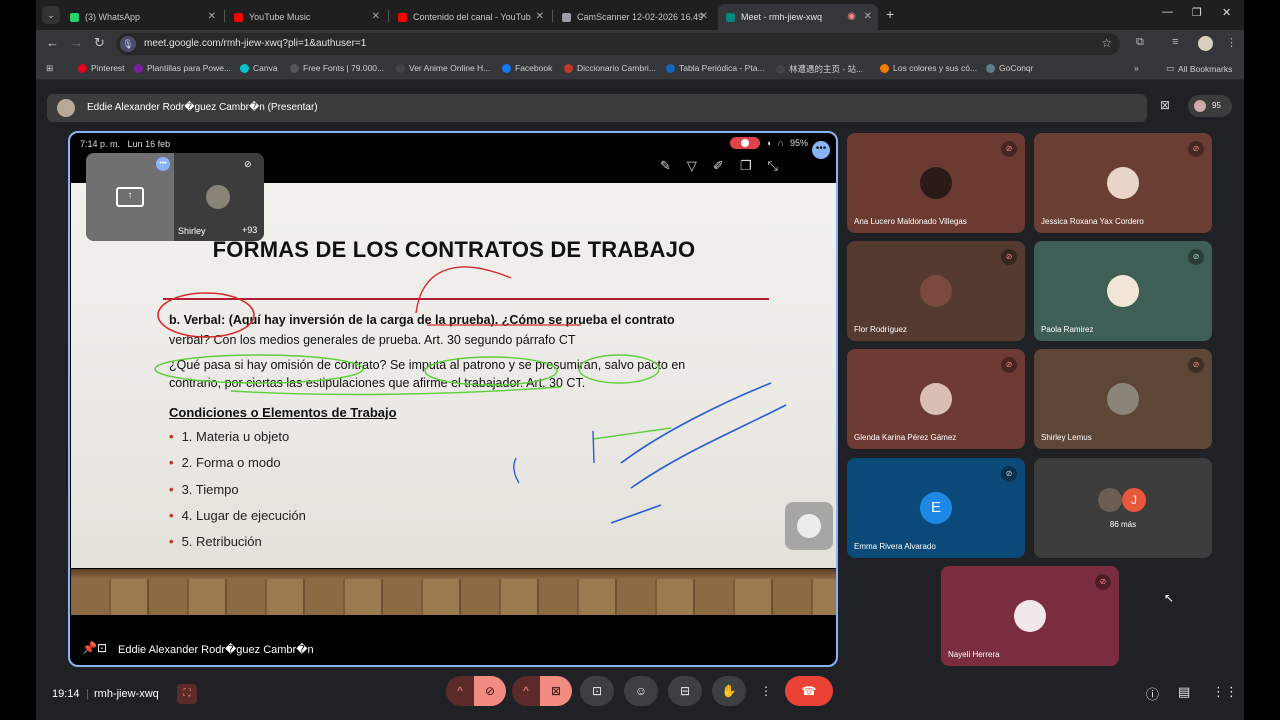 The height and width of the screenshot is (720, 1280). What do you see at coordinates (306, 17) in the screenshot?
I see `tab-youtube-music: YouTube Music ✕` at bounding box center [306, 17].